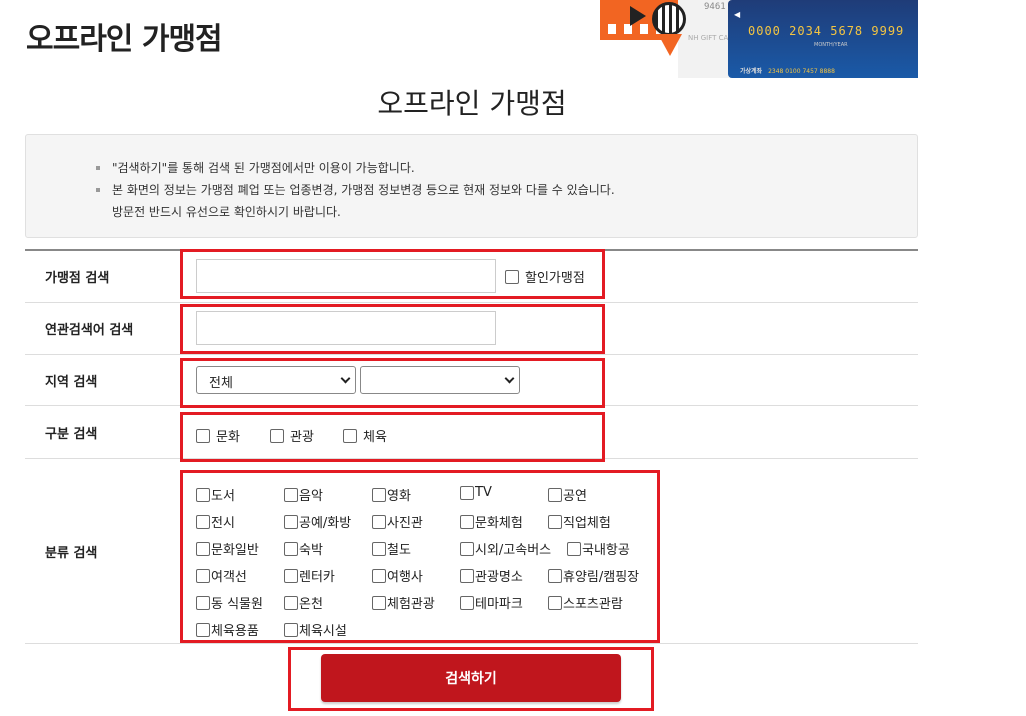  What do you see at coordinates (826, 31) in the screenshot?
I see `card-number: 0000 2034 5678 9999` at bounding box center [826, 31].